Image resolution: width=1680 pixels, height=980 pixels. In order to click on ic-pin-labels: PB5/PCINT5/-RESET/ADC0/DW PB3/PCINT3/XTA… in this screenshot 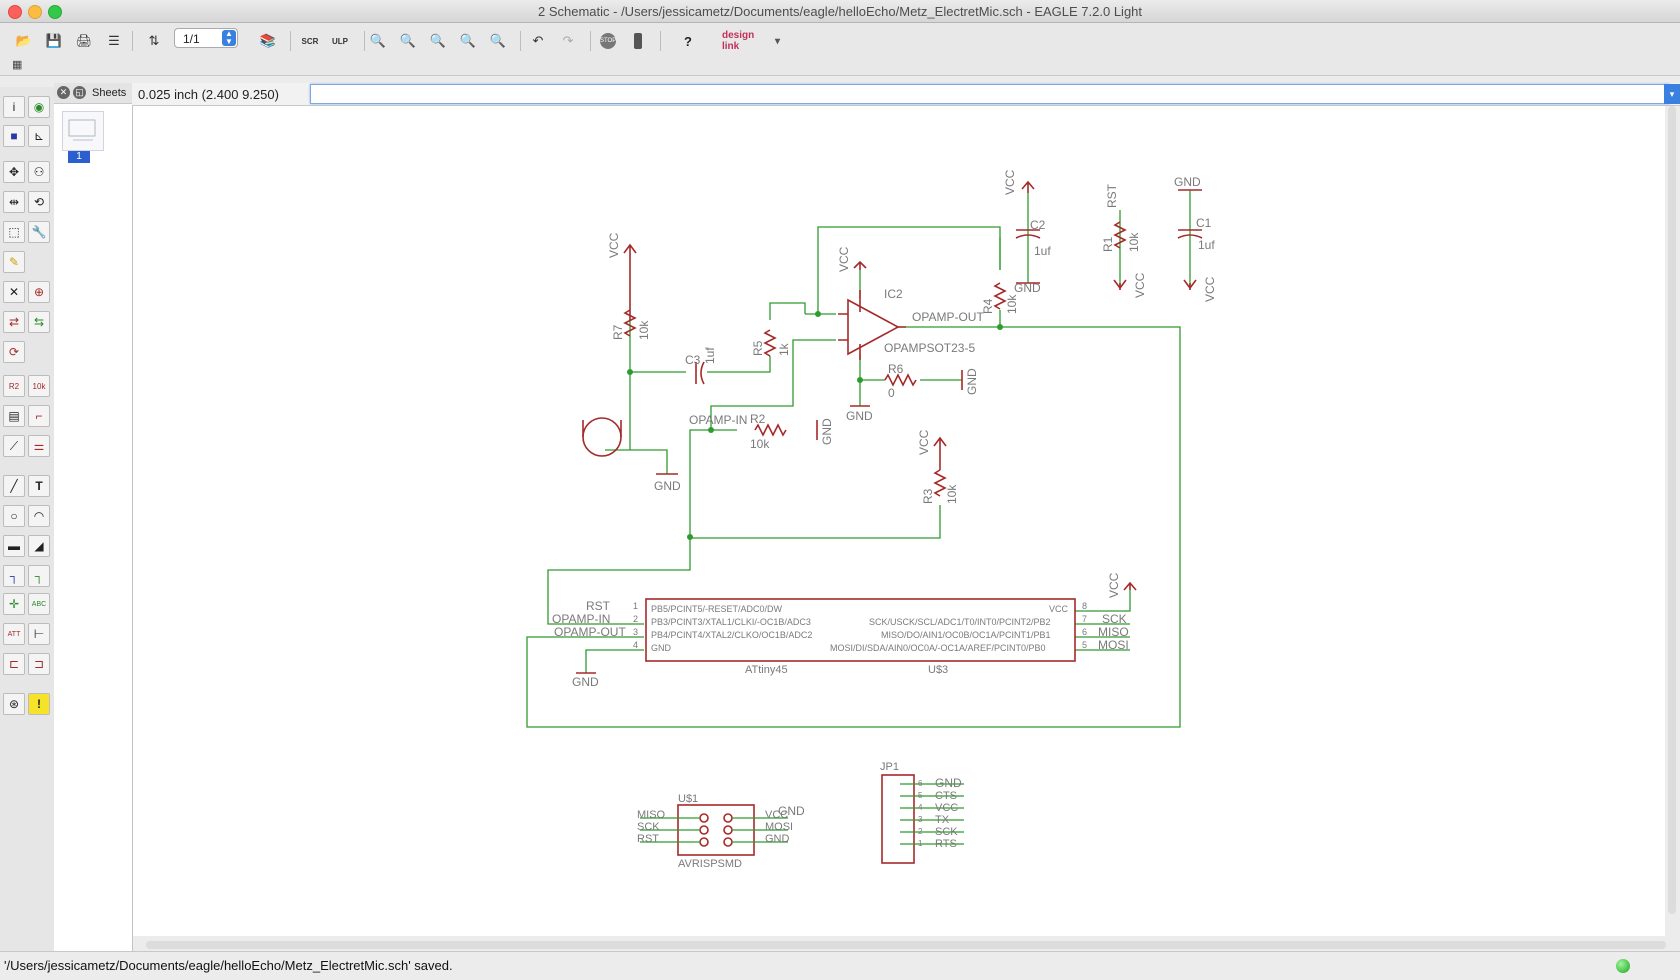, I will do `click(860, 627)`.